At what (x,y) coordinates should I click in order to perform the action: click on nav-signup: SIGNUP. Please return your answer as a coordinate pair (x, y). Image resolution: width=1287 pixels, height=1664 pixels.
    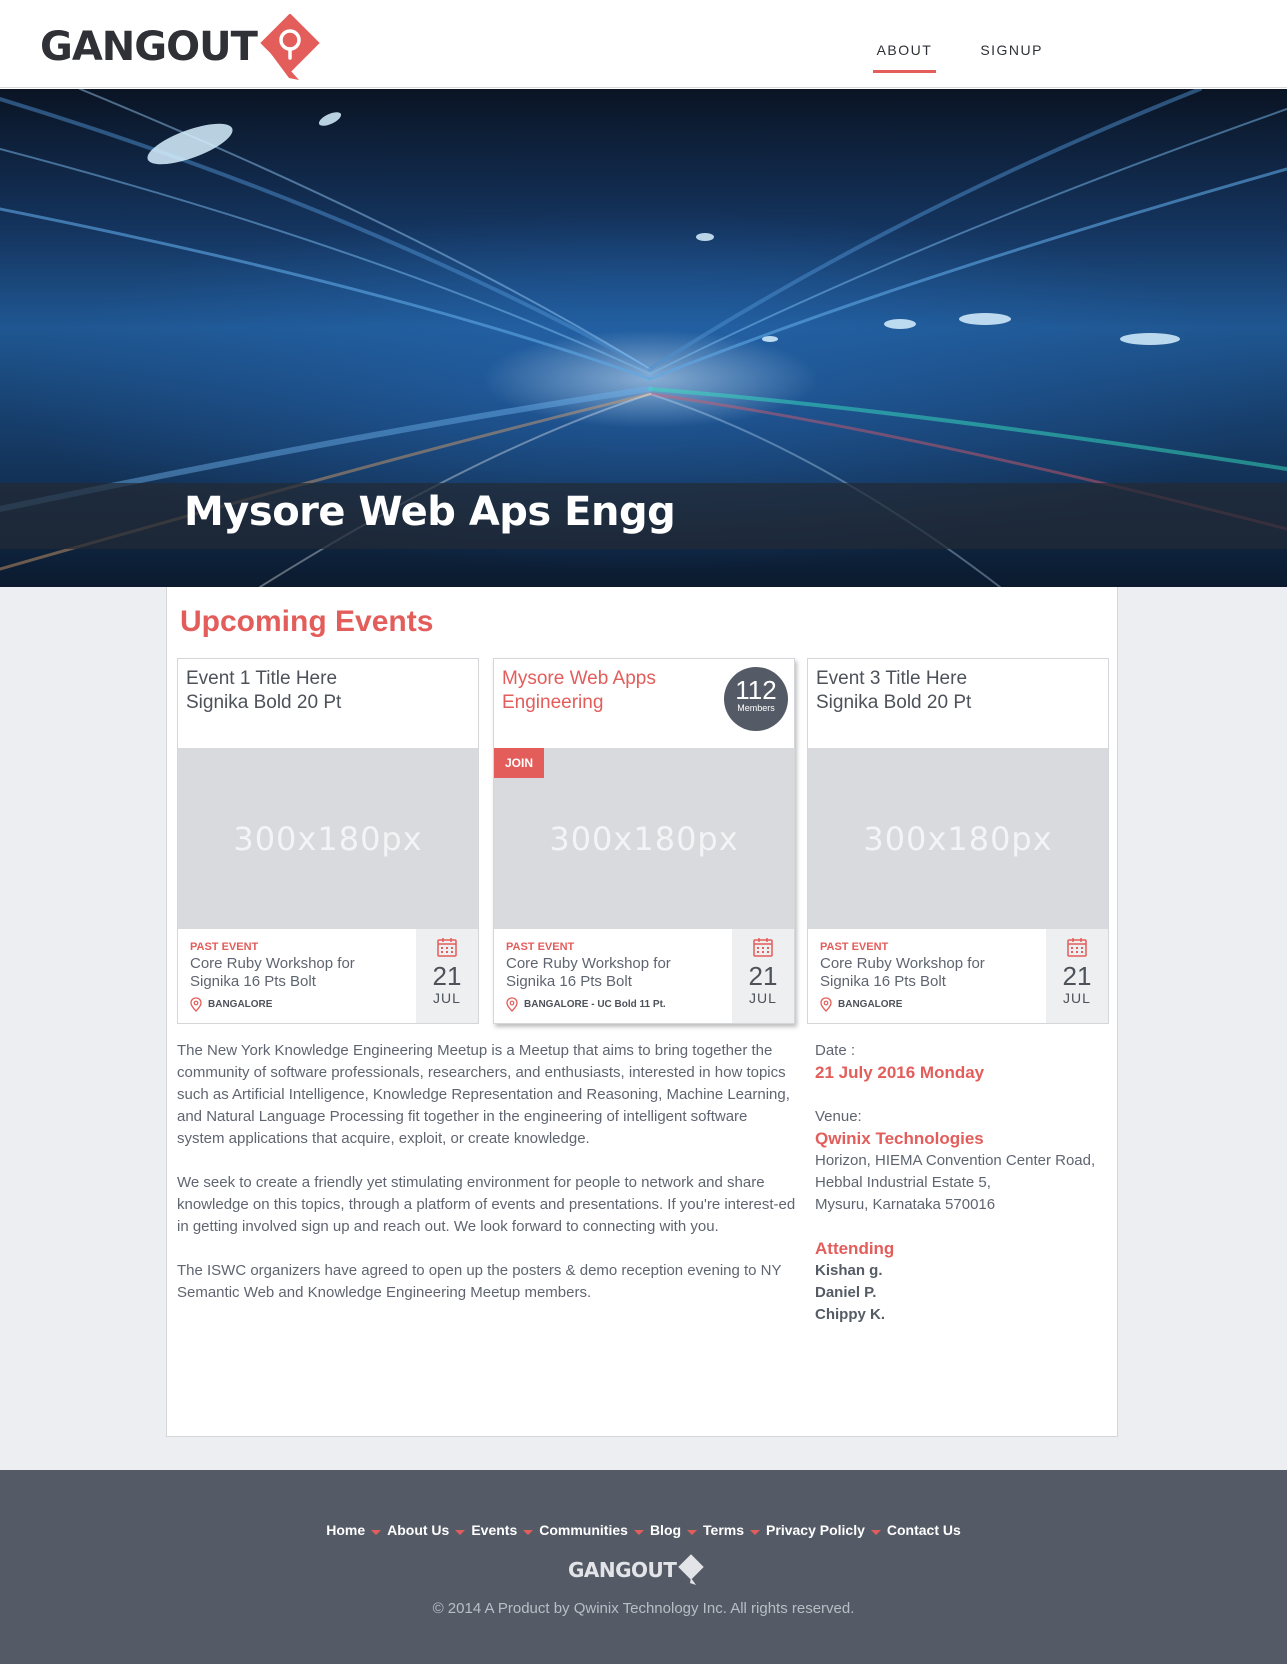
    Looking at the image, I should click on (1011, 56).